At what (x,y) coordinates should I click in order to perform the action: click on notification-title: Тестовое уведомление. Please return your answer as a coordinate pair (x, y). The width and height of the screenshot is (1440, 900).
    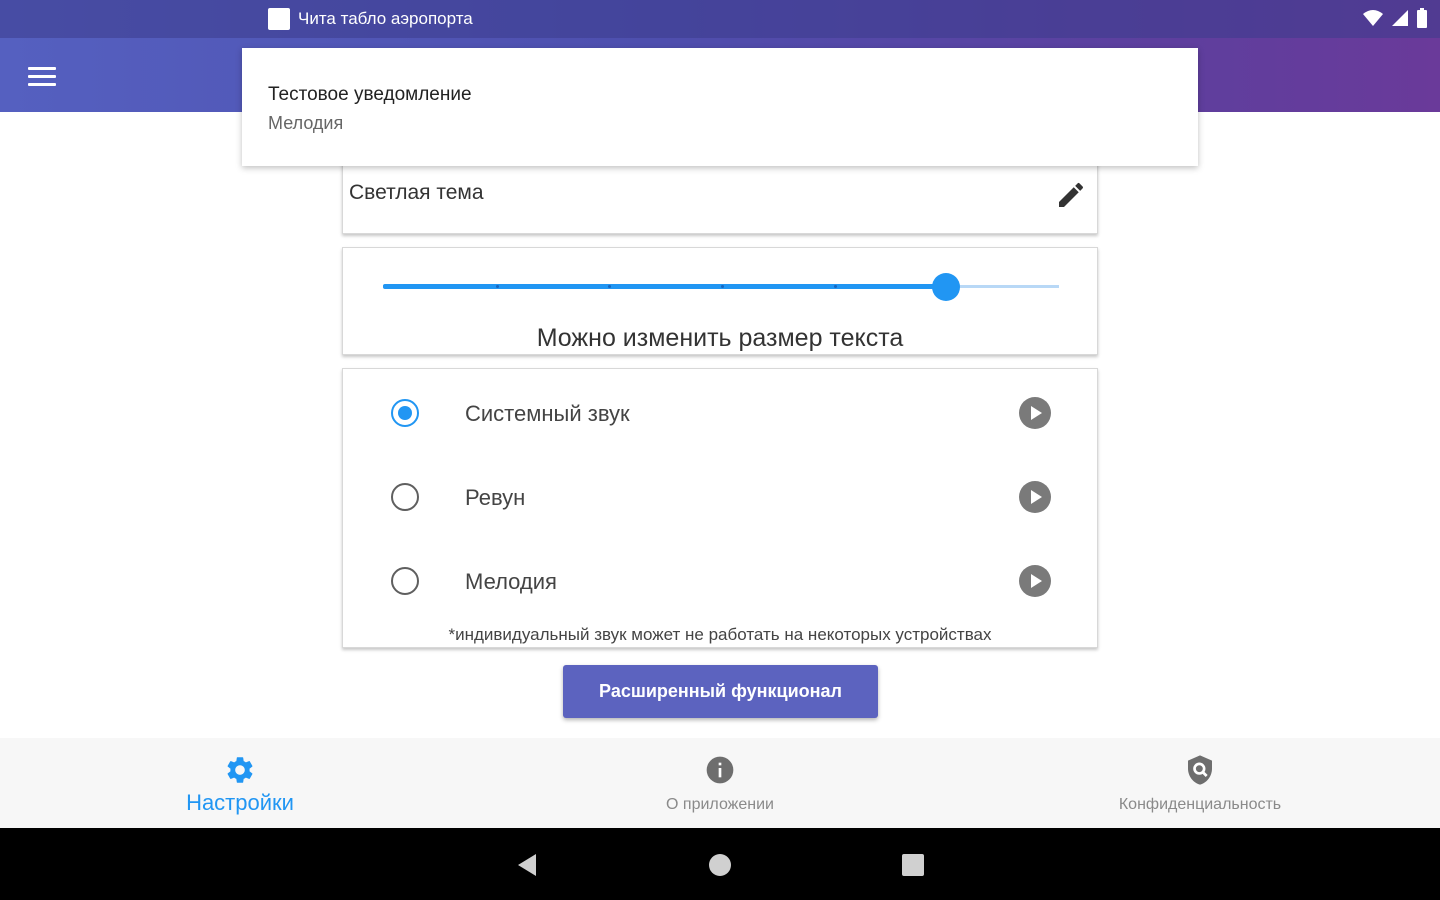
    Looking at the image, I should click on (370, 94).